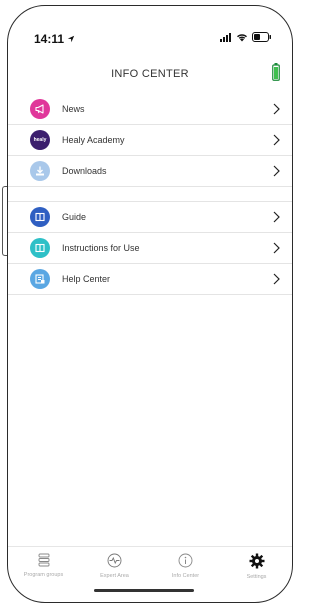  I want to click on download-icon, so click(40, 171).